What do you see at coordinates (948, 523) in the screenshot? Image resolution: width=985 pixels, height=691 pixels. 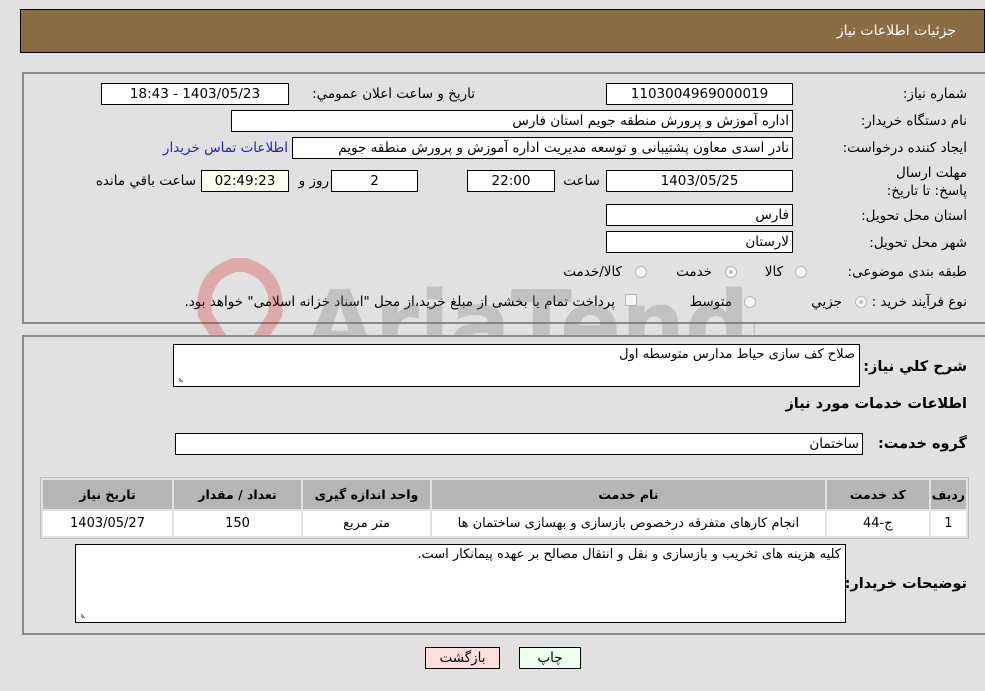 I see `cell-row: 1` at bounding box center [948, 523].